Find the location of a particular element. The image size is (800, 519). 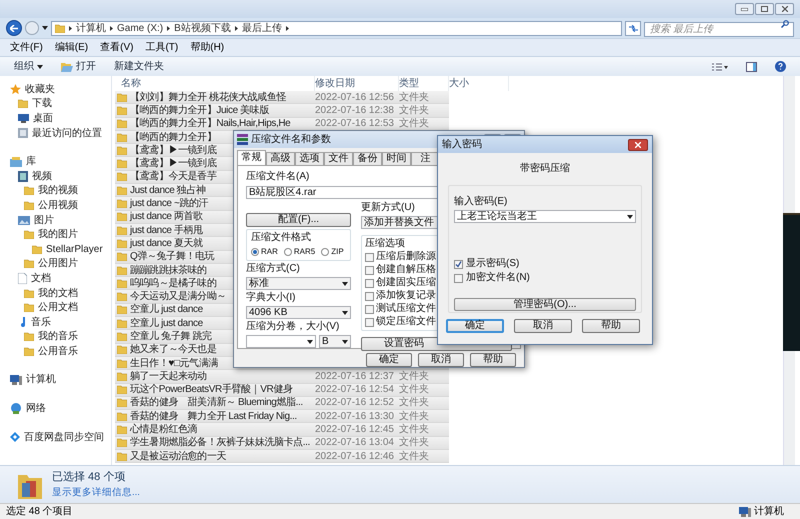

modified-date: 2022-07-16 12:52 is located at coordinates (355, 403).